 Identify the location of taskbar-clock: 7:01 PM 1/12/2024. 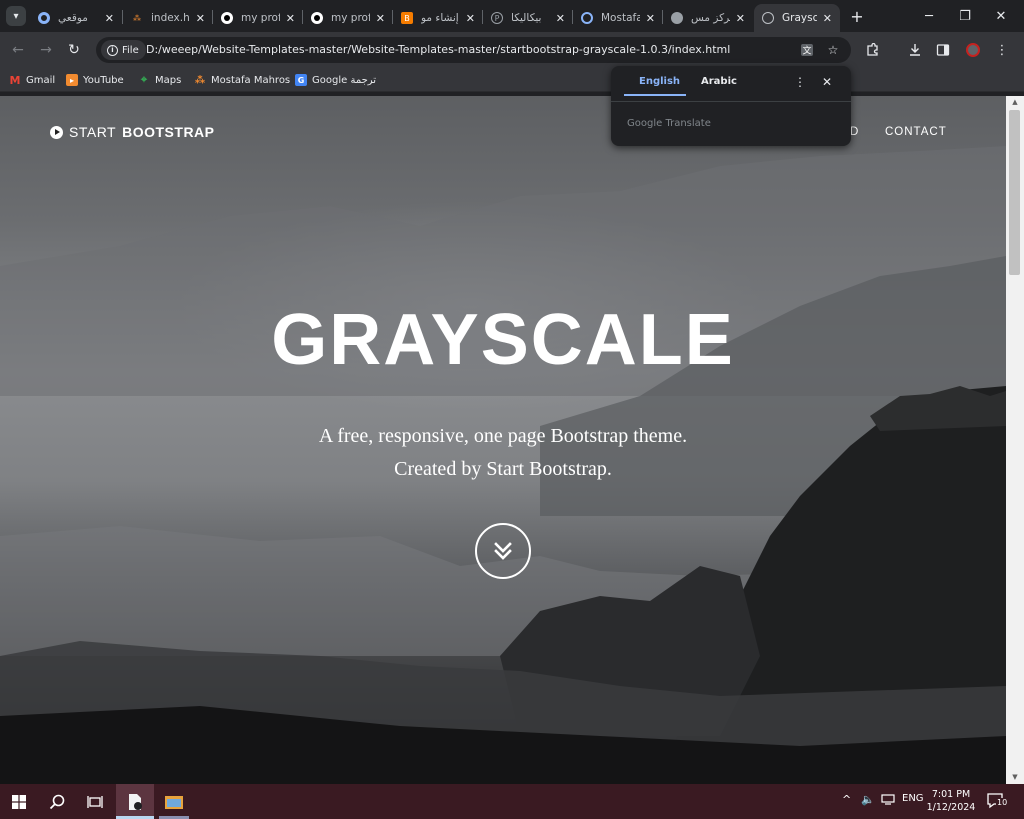
(951, 801).